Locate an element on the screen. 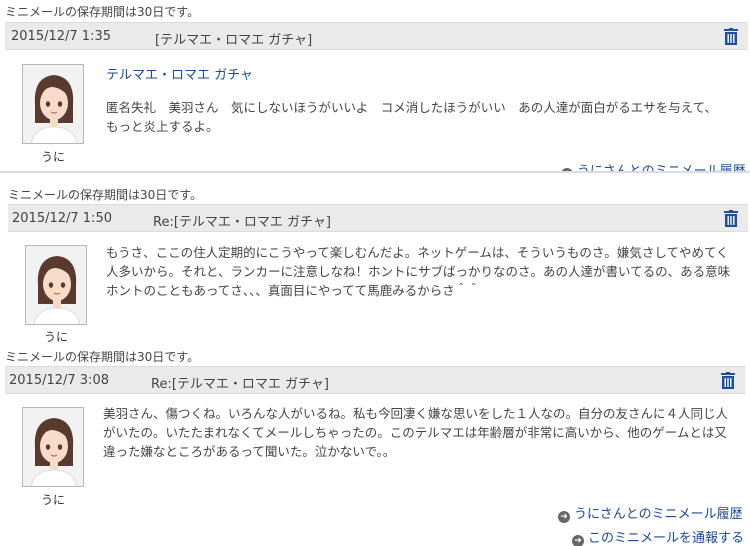  message-date: 2015/12/7 1:35 is located at coordinates (61, 36).